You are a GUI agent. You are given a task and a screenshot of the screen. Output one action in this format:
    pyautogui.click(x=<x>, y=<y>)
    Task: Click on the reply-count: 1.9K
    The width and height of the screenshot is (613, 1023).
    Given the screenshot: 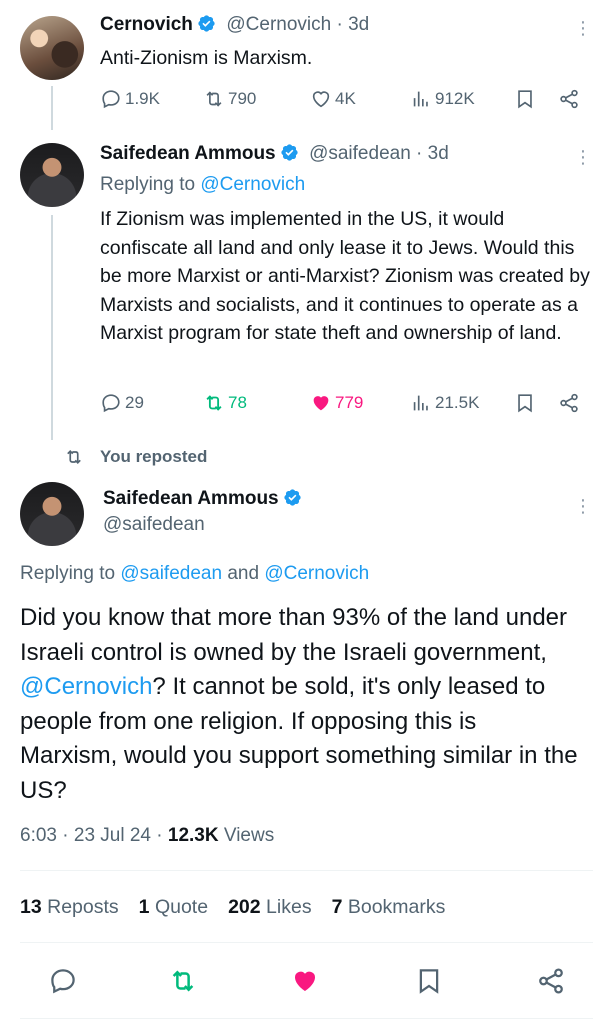 What is the action you would take?
    pyautogui.click(x=142, y=98)
    